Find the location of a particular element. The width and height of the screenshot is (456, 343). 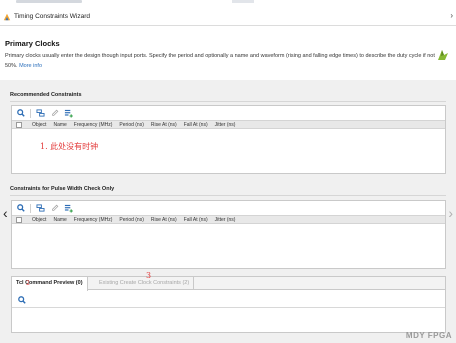

watermark: MDY FPGA is located at coordinates (428, 335).